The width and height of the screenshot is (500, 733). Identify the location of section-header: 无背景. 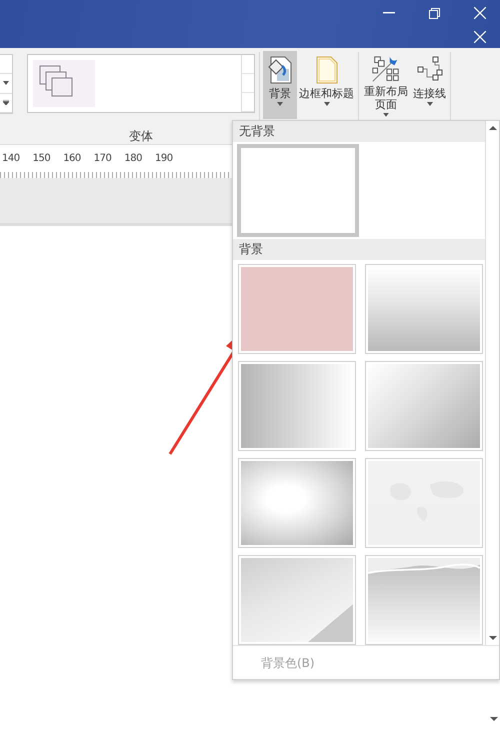
(359, 131).